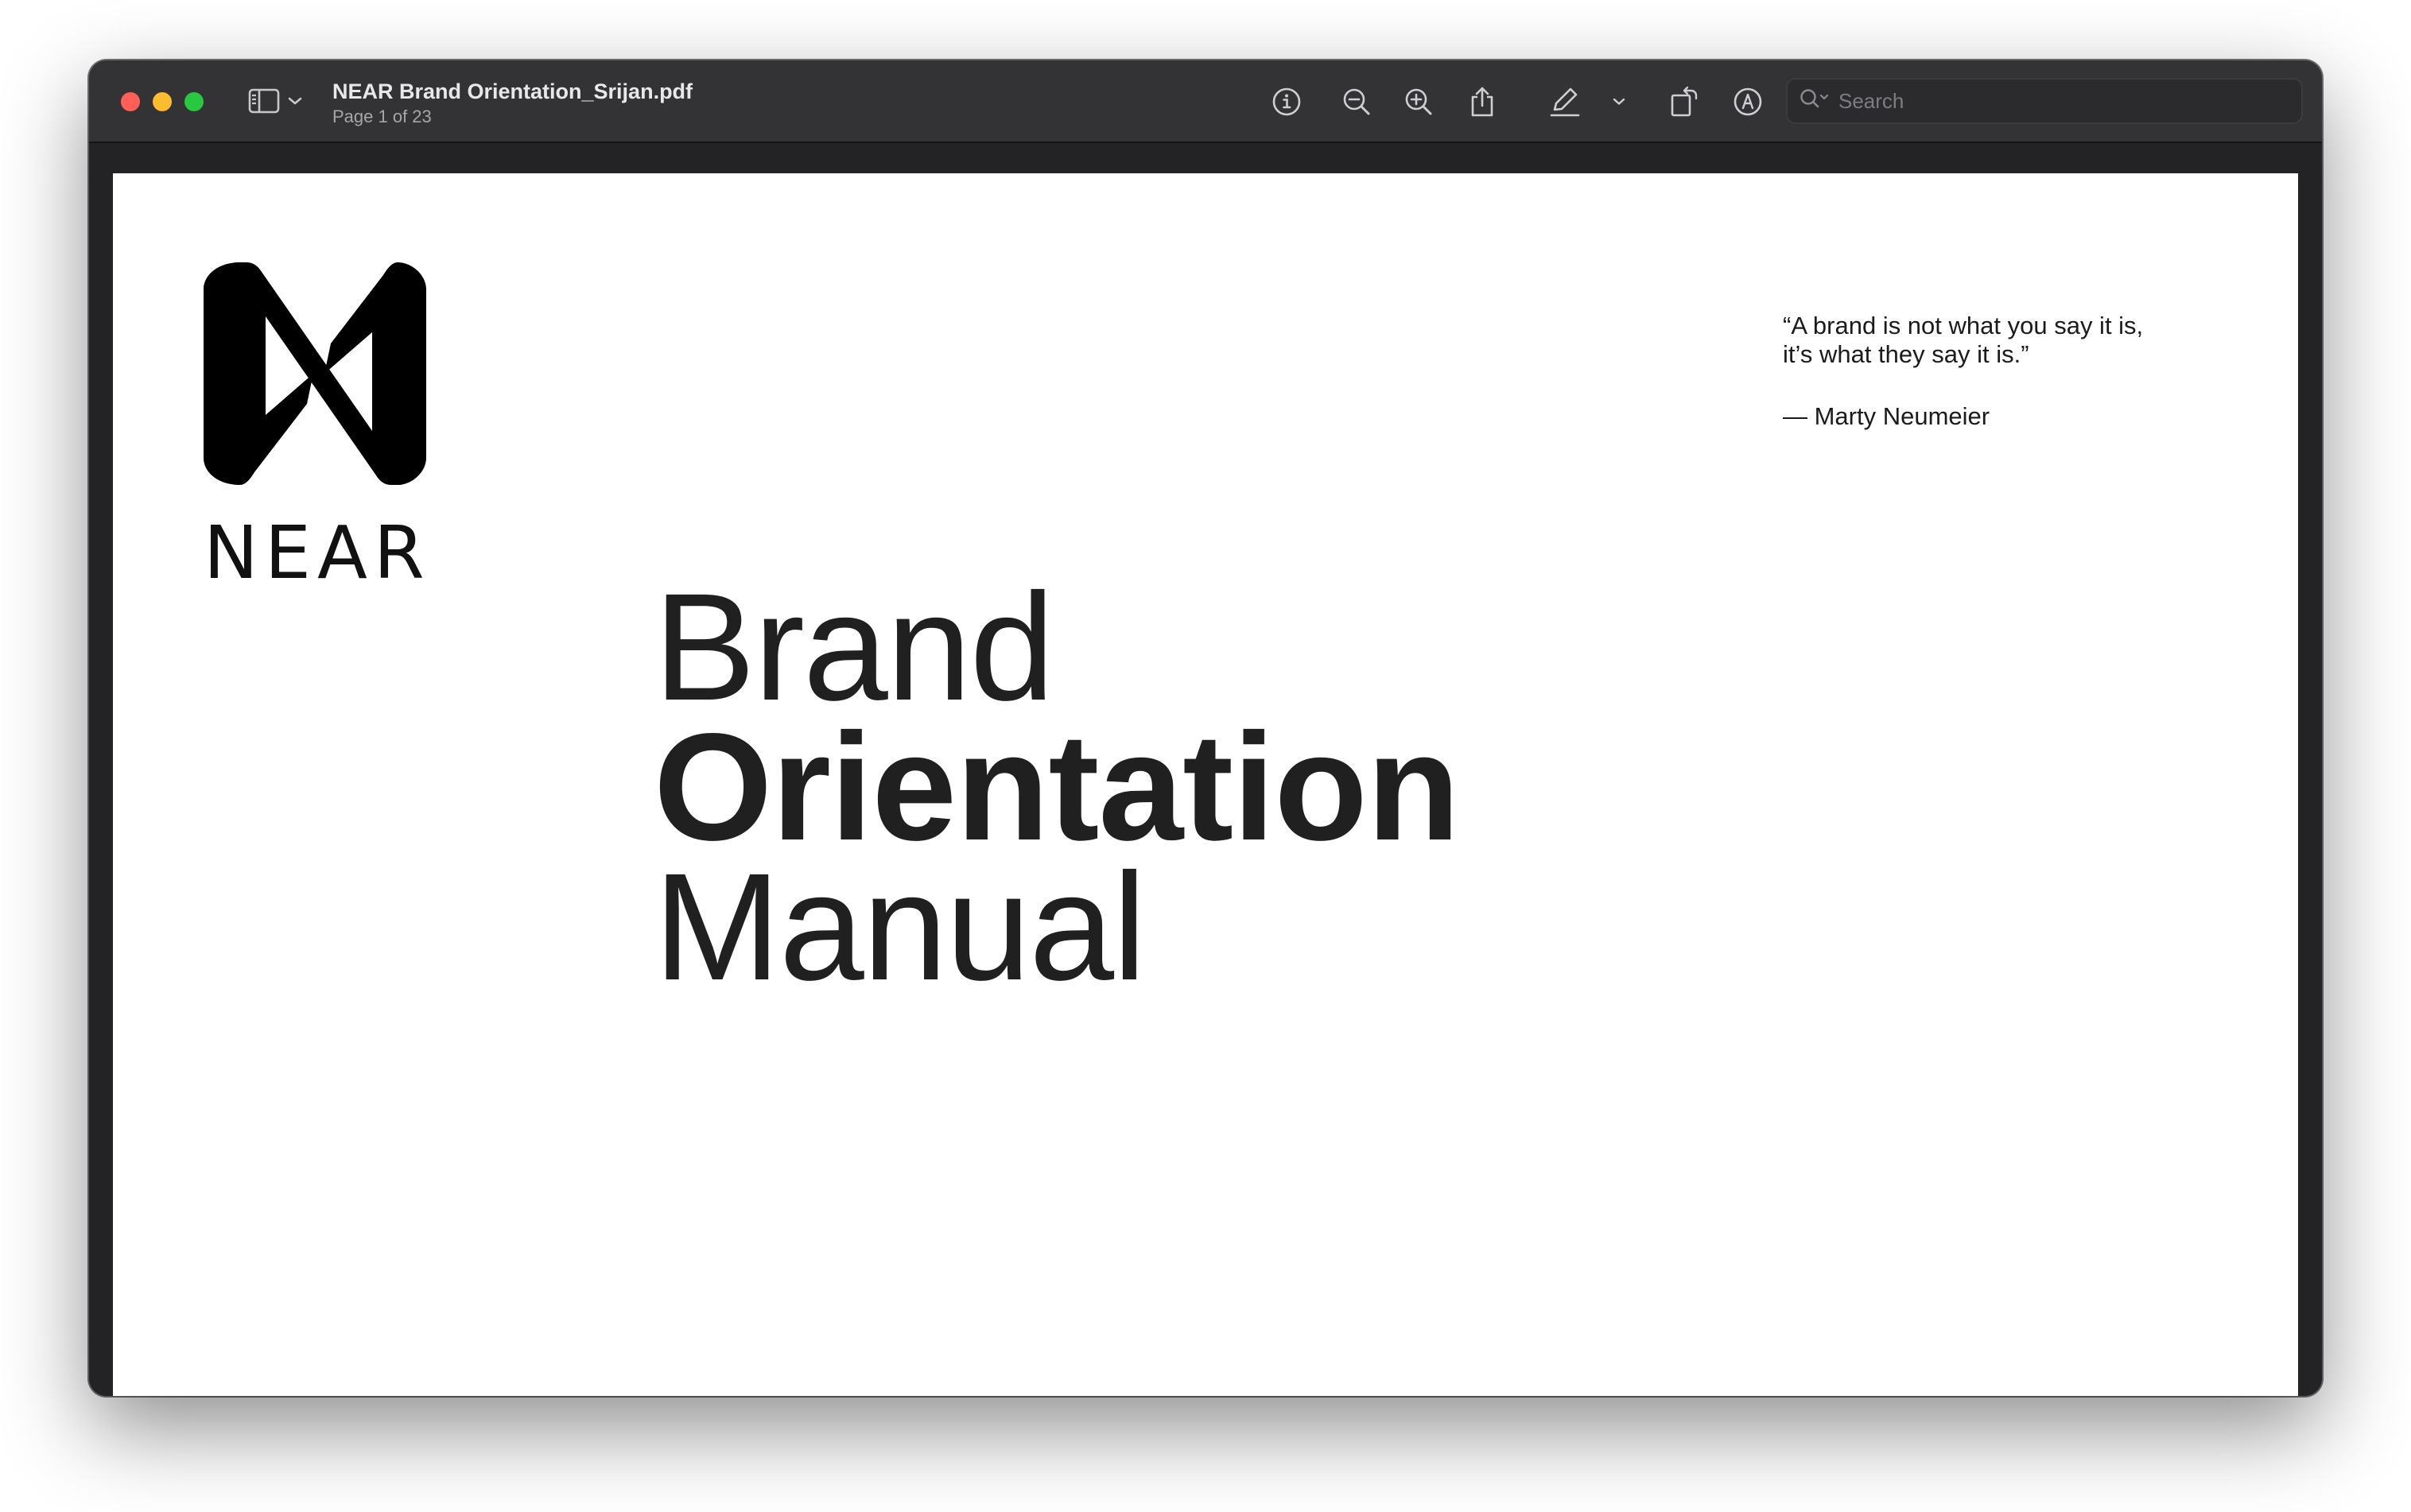 This screenshot has height=1512, width=2411. Describe the element at coordinates (854, 647) in the screenshot. I see `title-line-brand: Brand` at that location.